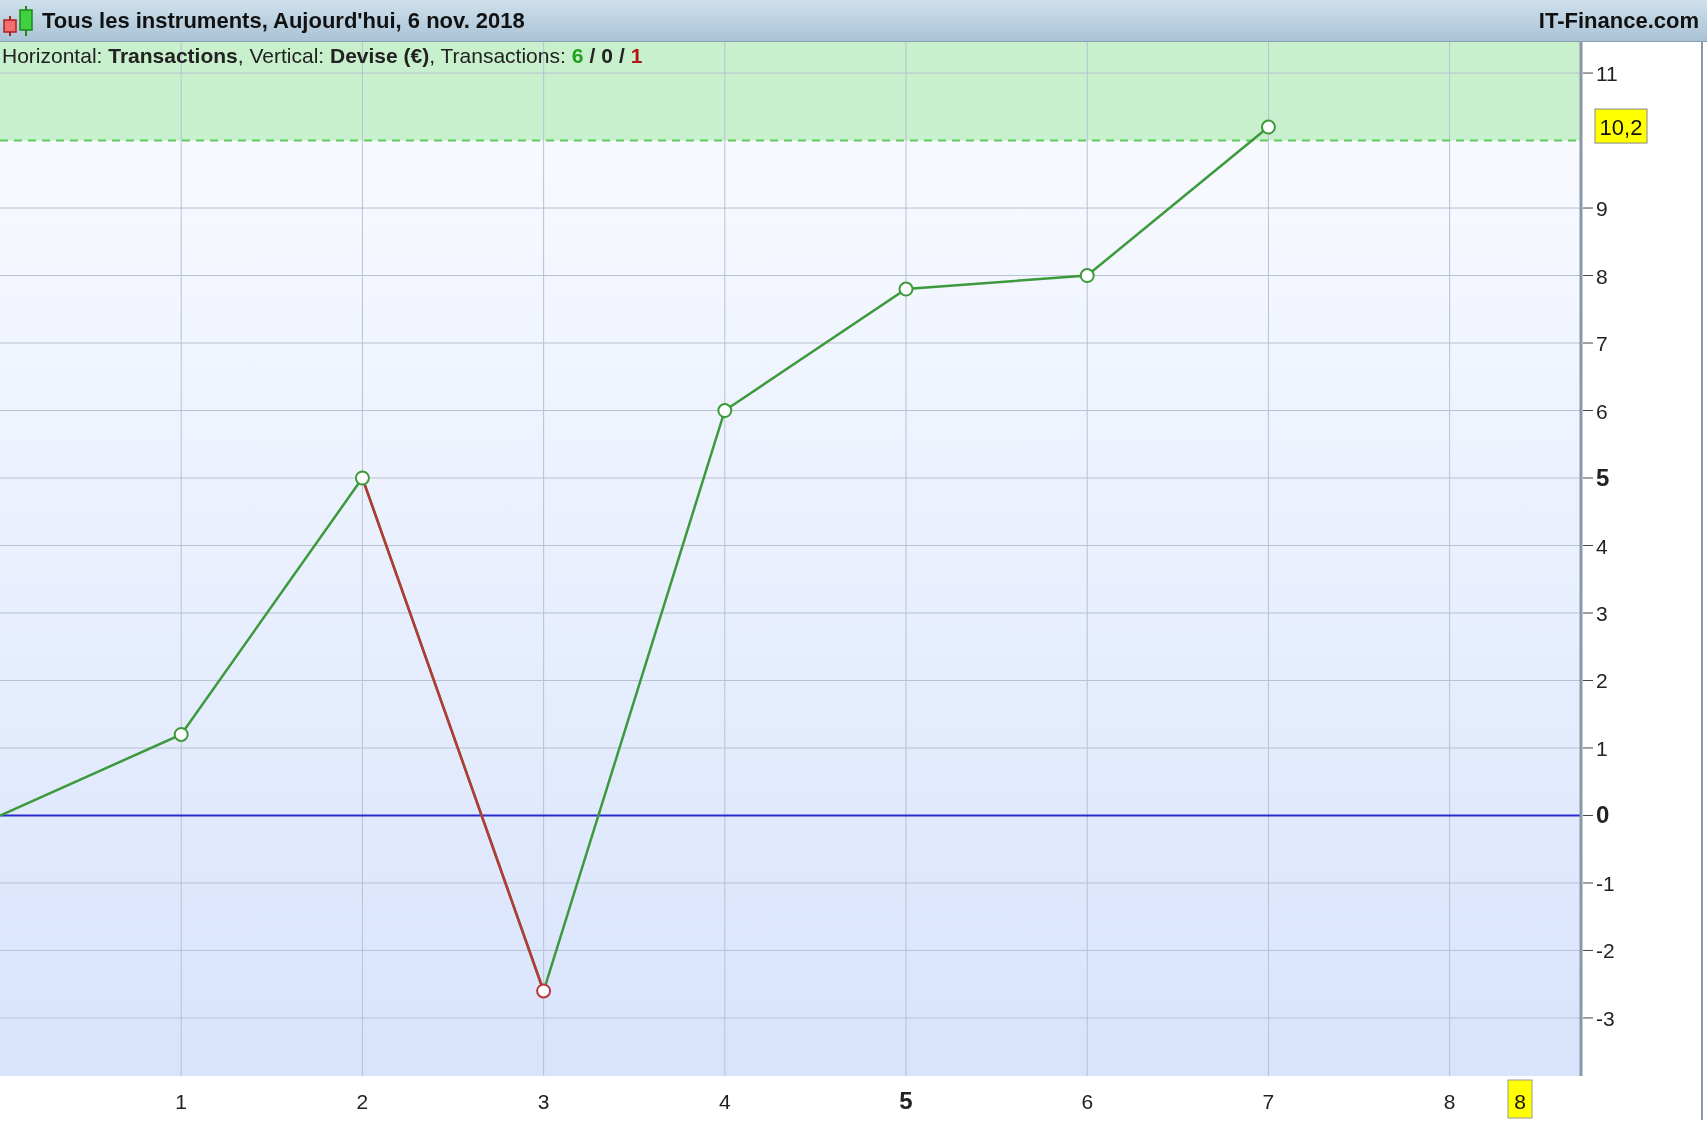 This screenshot has height=1121, width=1707. I want to click on value-cursor-label: 10,2, so click(1621, 126).